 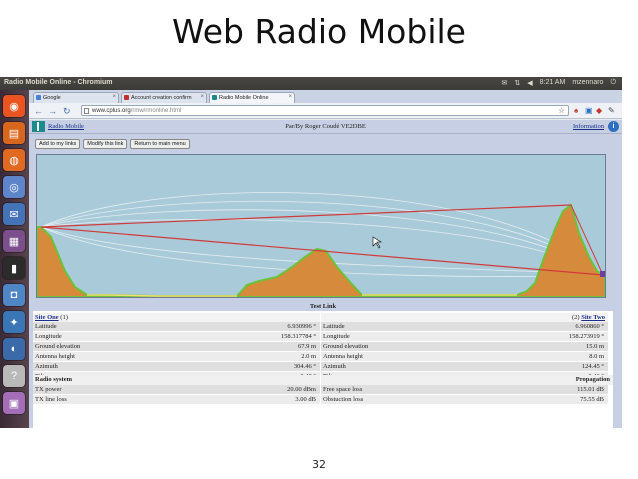 What do you see at coordinates (111, 111) in the screenshot?
I see `url-host: www.cplus.org` at bounding box center [111, 111].